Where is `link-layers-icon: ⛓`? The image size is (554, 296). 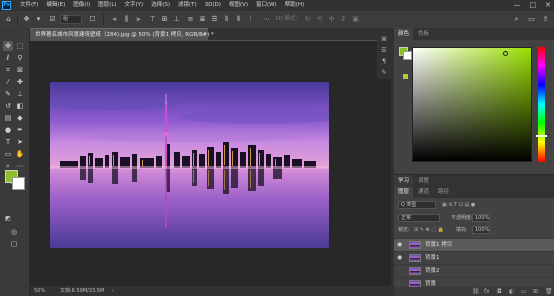 link-layers-icon: ⛓ is located at coordinates (476, 291).